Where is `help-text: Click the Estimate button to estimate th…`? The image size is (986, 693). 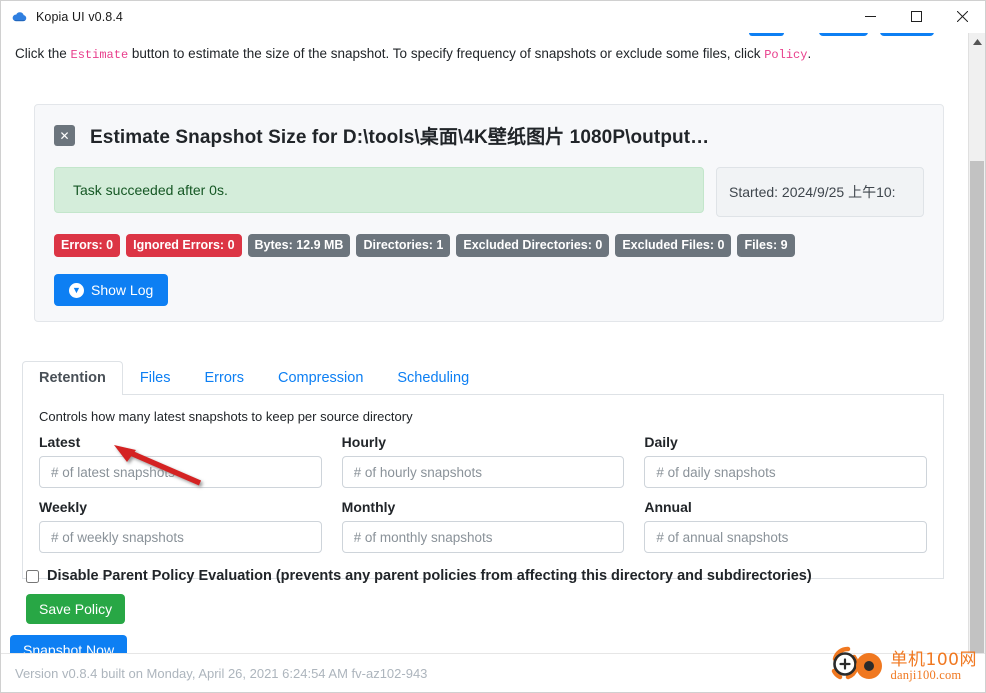
help-text: Click the Estimate button to estimate th… is located at coordinates (413, 54).